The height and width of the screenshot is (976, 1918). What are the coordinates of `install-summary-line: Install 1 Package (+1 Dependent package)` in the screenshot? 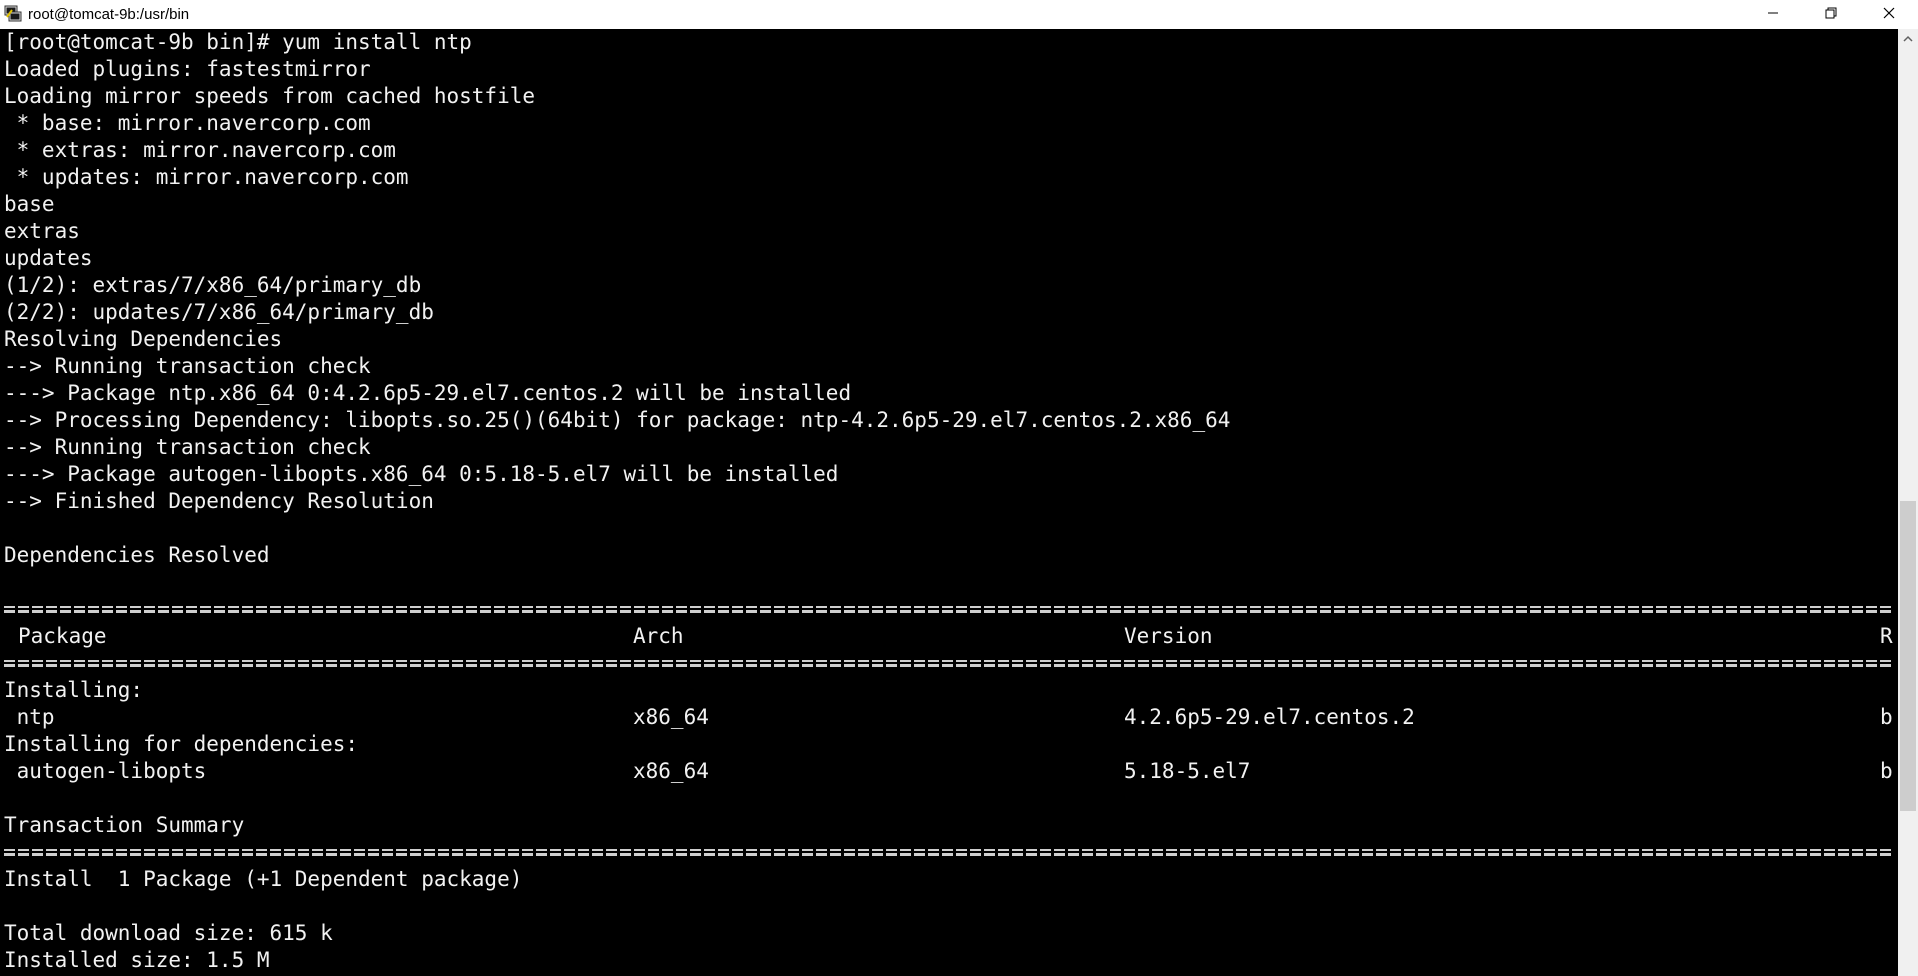 It's located at (263, 879).